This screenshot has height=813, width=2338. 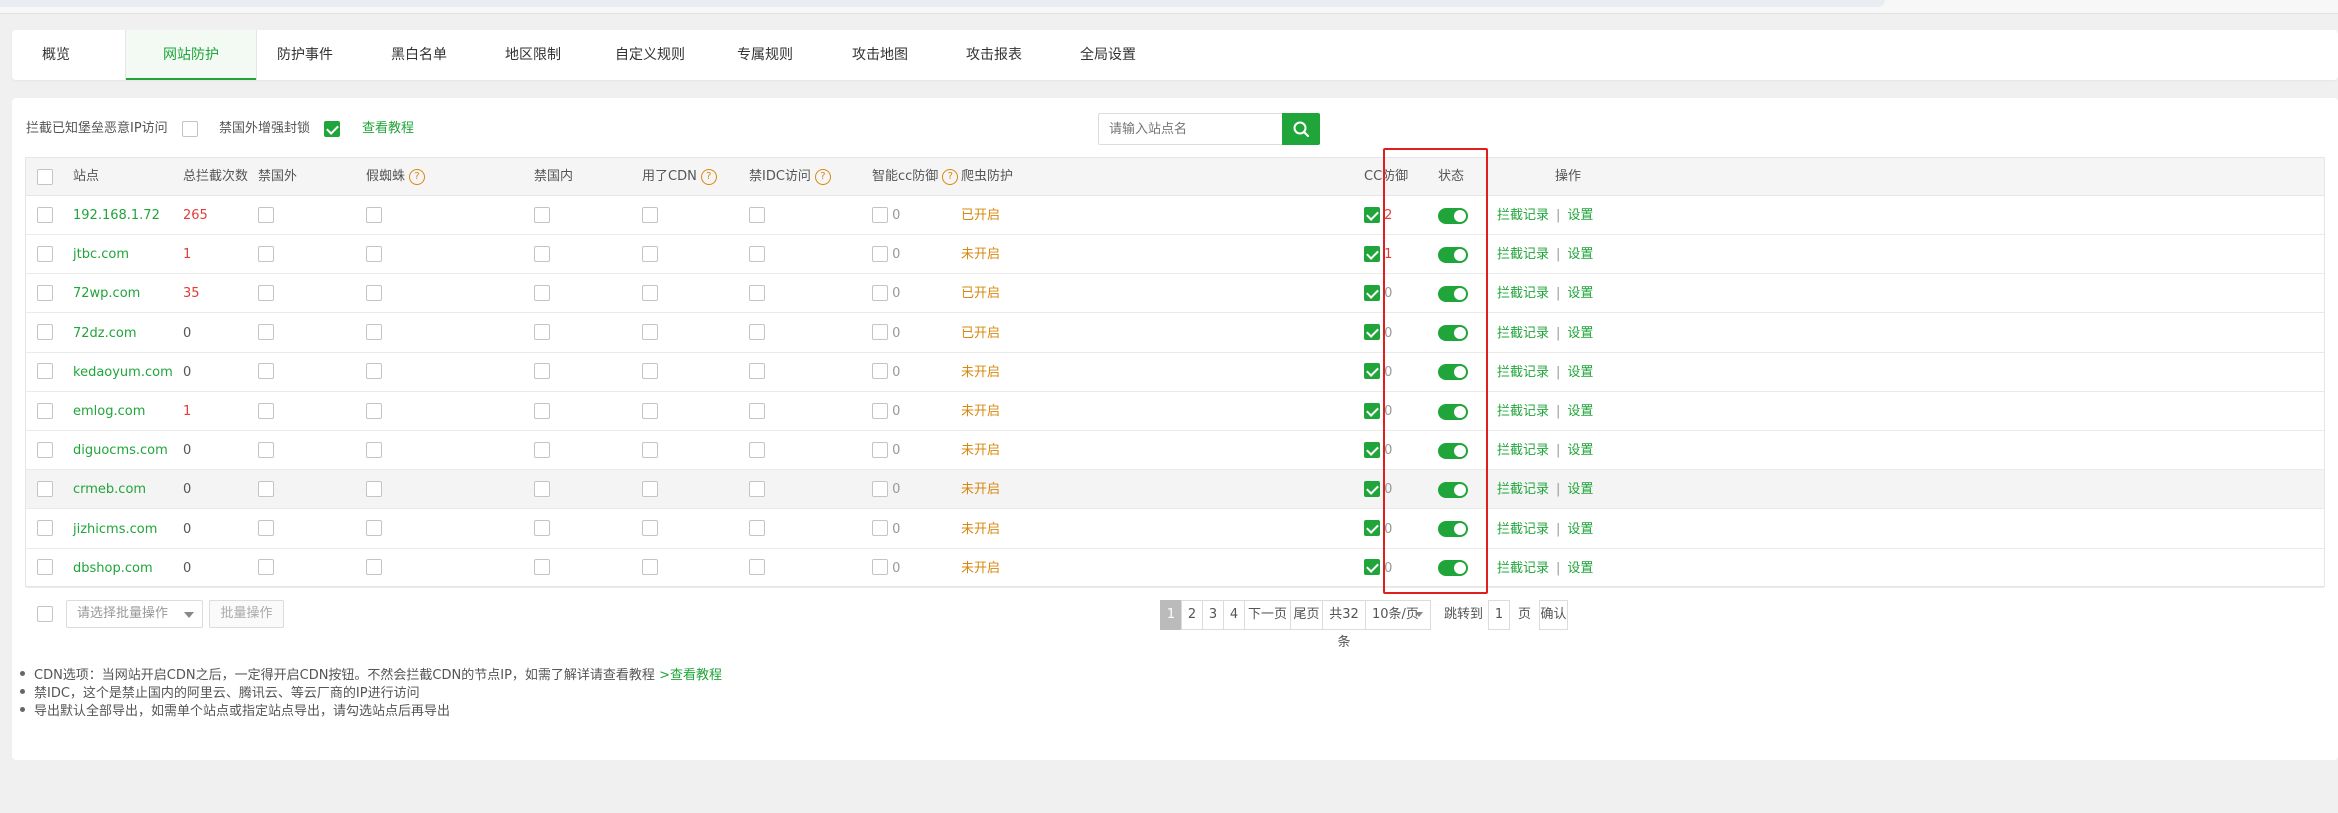 What do you see at coordinates (650, 55) in the screenshot?
I see `tab-custom-rules: 自定义规则` at bounding box center [650, 55].